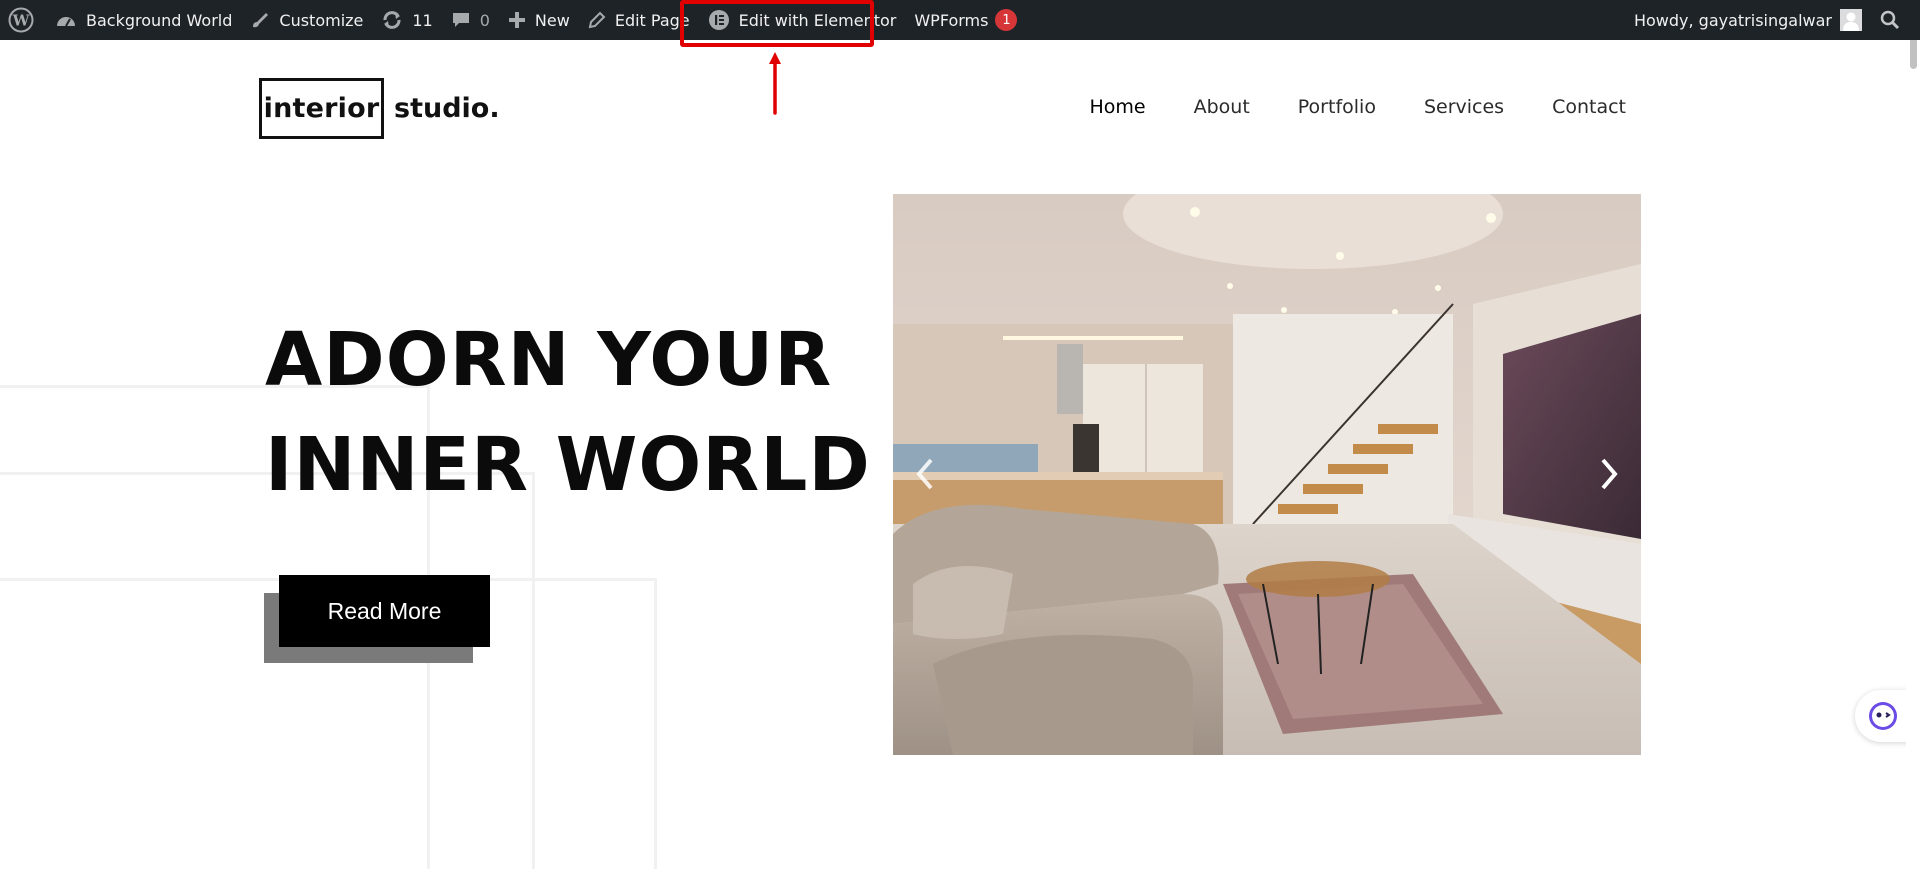  I want to click on admin-search, so click(1895, 20).